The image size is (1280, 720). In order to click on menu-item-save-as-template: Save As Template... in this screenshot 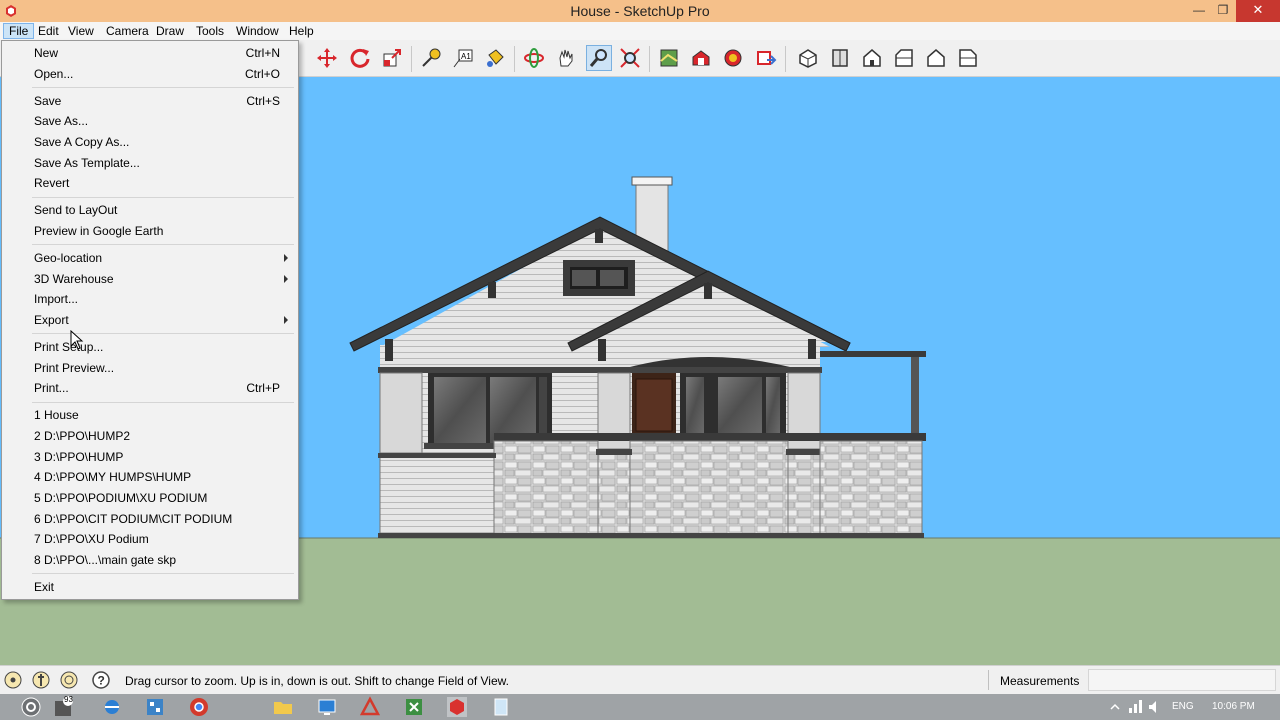, I will do `click(150, 163)`.